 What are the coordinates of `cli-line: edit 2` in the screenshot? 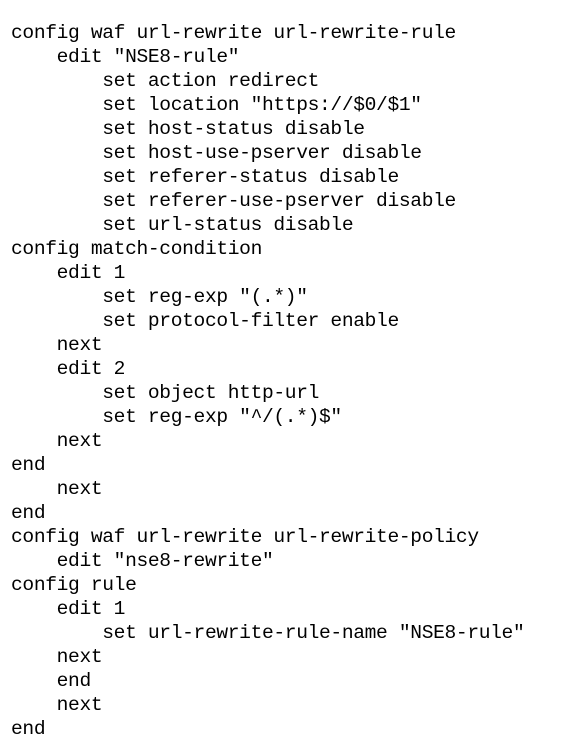 It's located at (68, 369).